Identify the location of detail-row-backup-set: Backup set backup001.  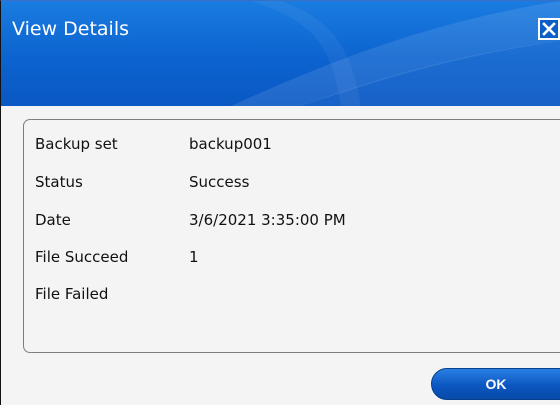
(292, 147).